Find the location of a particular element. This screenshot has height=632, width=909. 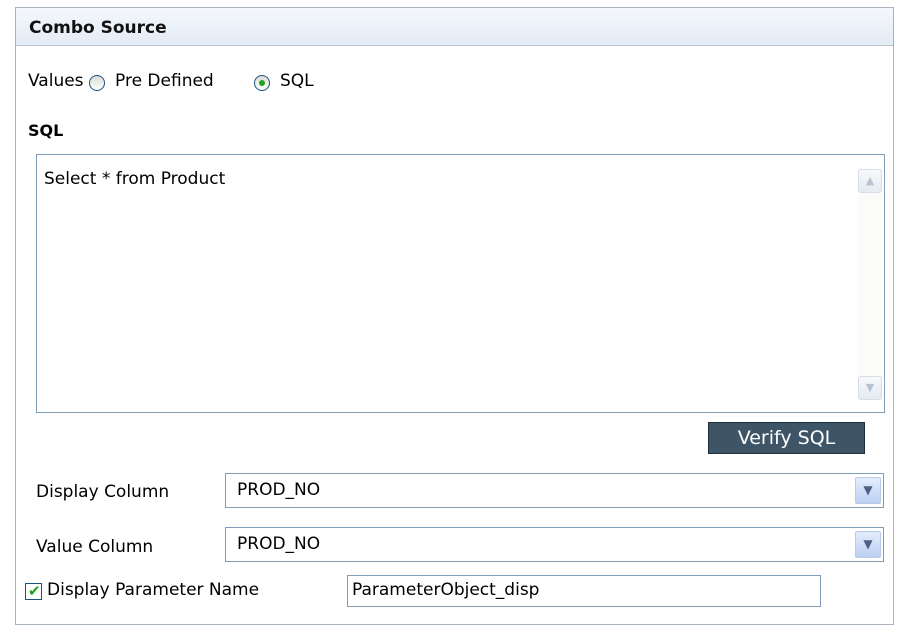

parameter-name-input: ParameterObject_disp is located at coordinates (584, 591).